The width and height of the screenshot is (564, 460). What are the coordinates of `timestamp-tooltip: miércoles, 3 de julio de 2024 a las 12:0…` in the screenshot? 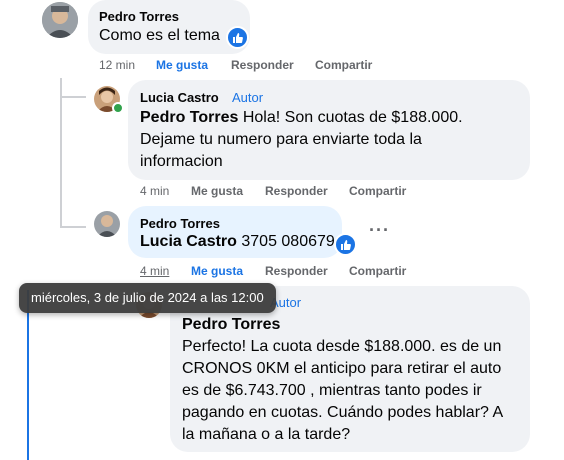 It's located at (147, 298).